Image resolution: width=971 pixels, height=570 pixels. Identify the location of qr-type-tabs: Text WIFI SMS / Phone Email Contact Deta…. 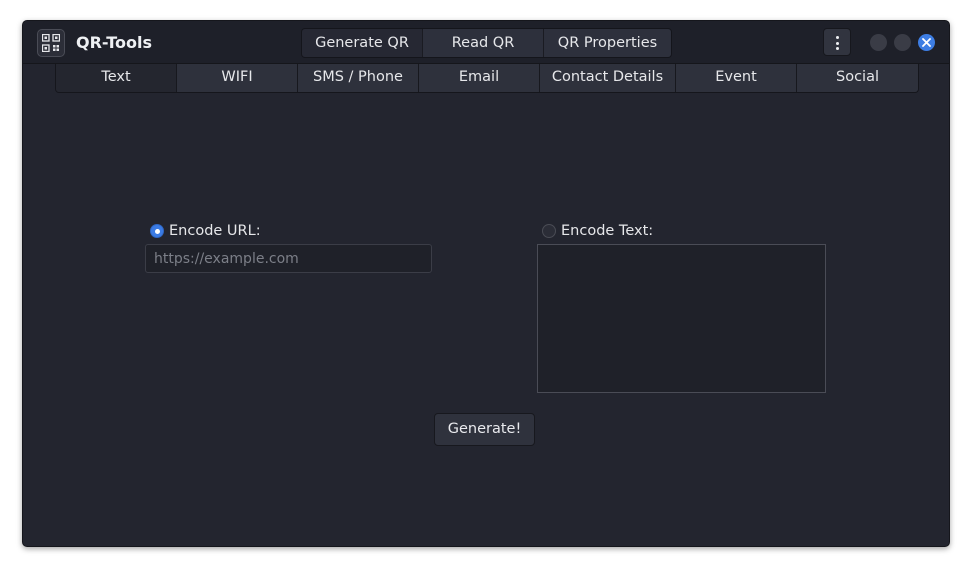
(487, 78).